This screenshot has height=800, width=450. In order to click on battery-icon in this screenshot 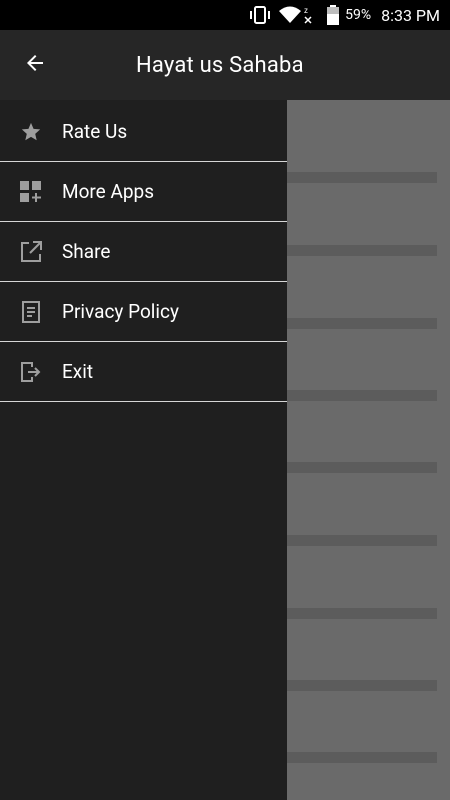, I will do `click(333, 15)`.